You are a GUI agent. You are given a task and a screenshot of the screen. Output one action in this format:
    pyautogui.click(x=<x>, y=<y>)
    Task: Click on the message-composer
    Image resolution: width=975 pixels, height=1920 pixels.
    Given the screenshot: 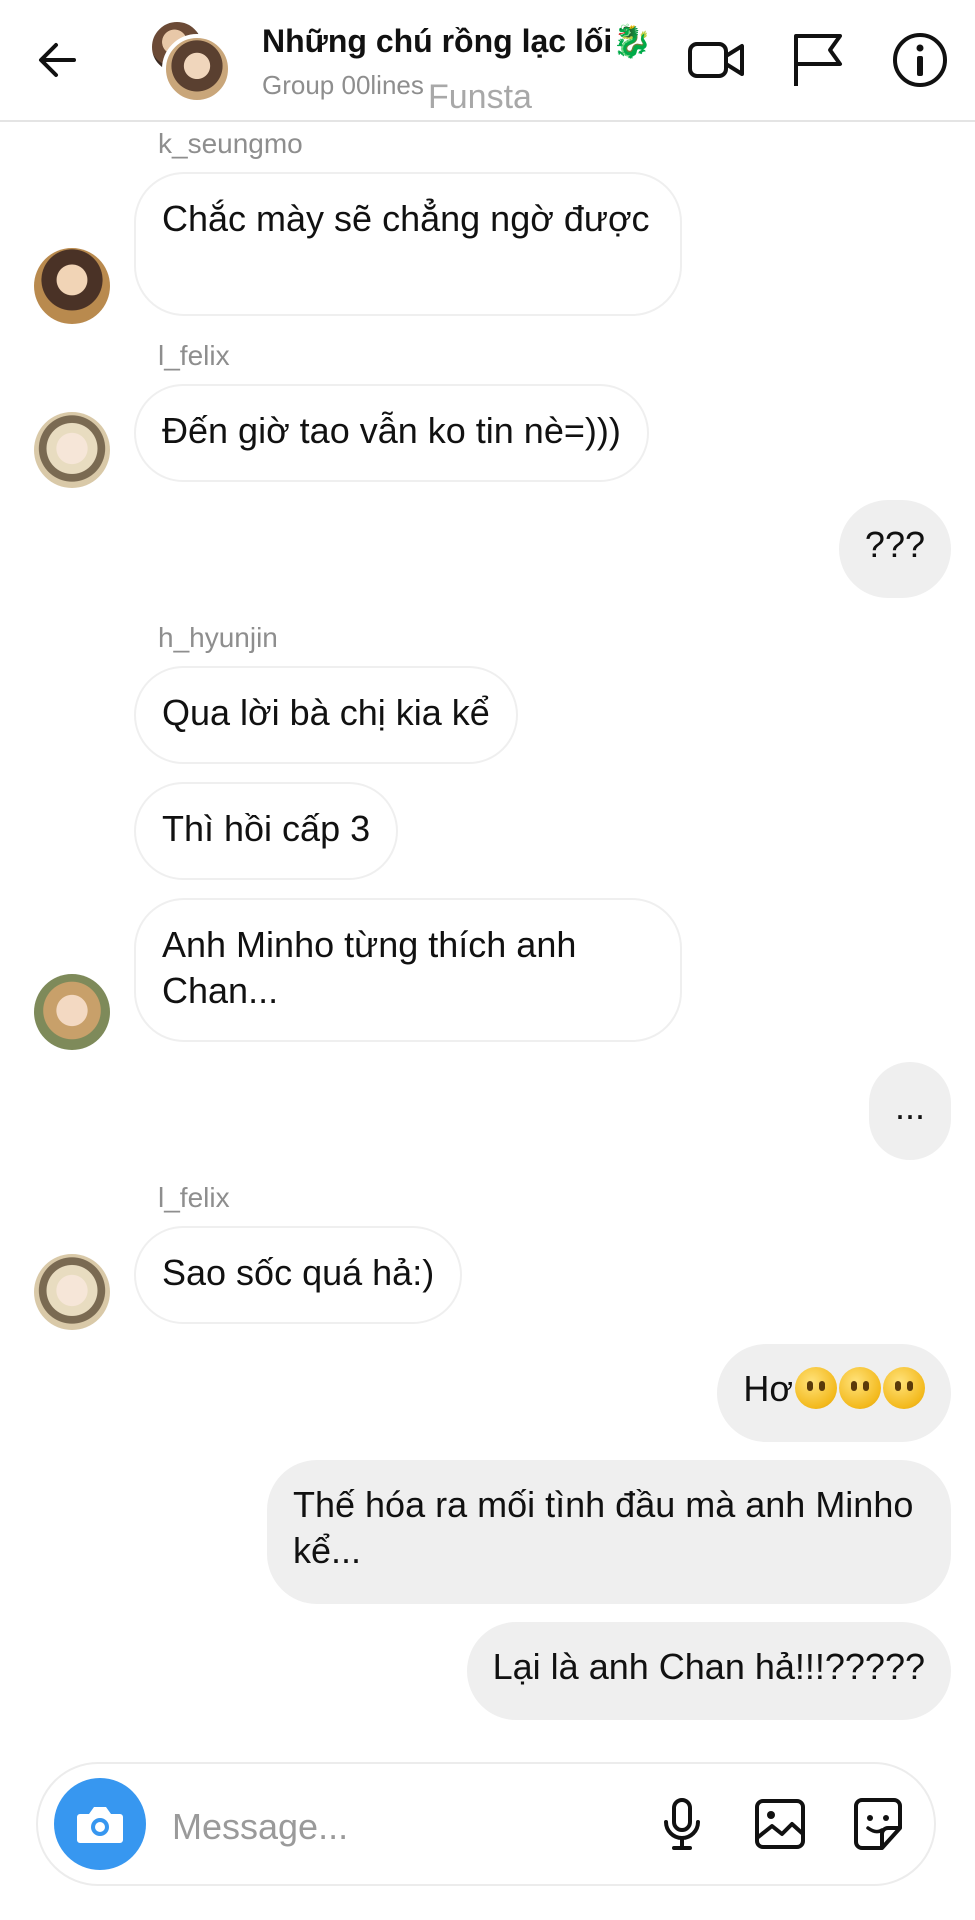 What is the action you would take?
    pyautogui.click(x=486, y=1824)
    